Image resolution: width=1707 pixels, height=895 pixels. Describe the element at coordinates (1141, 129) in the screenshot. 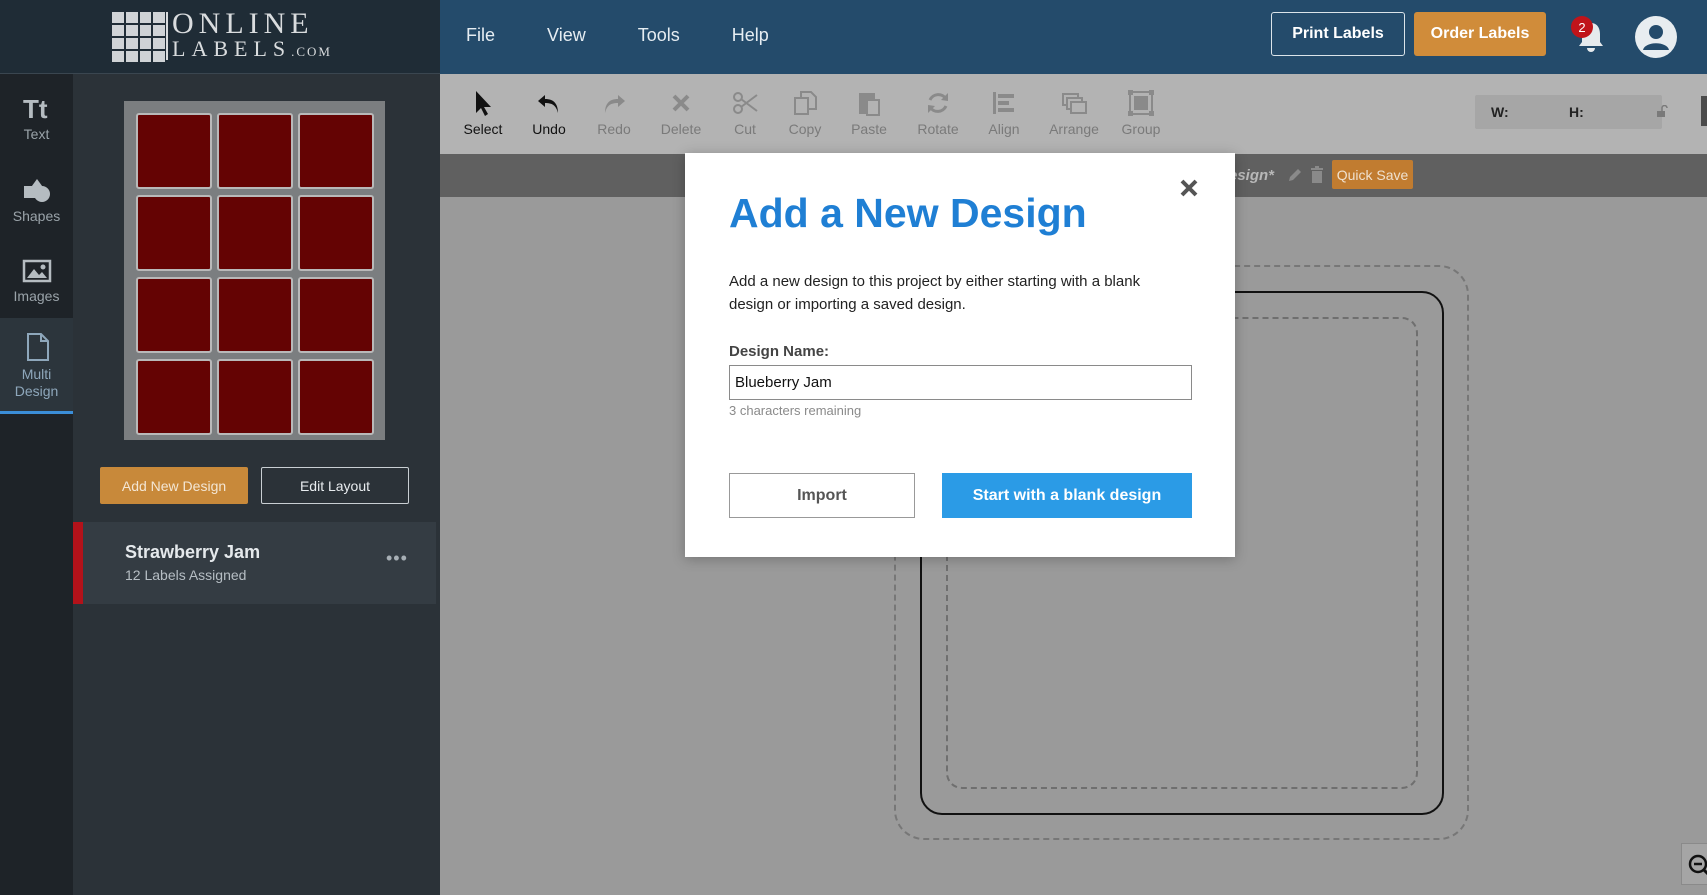

I see `tool-label: Group` at that location.